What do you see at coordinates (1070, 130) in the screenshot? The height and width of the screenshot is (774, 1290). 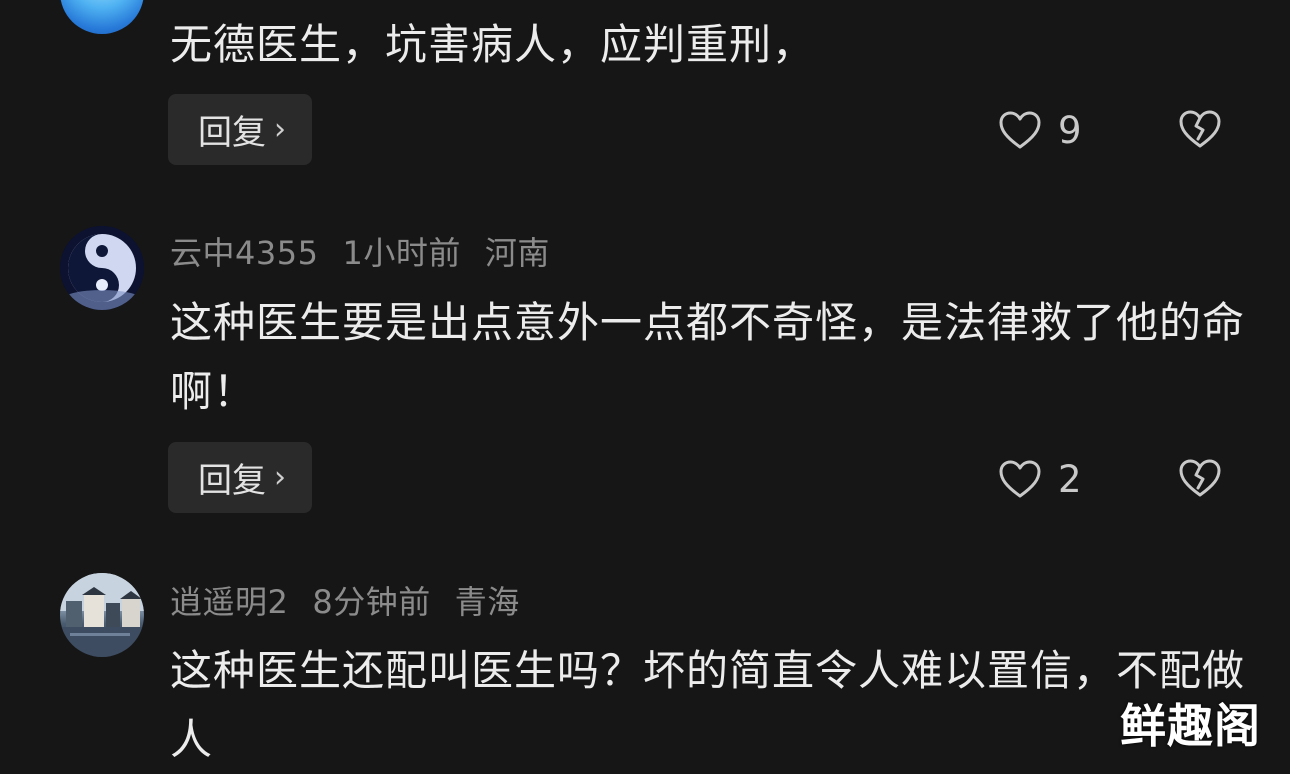 I see `like-count: 9` at bounding box center [1070, 130].